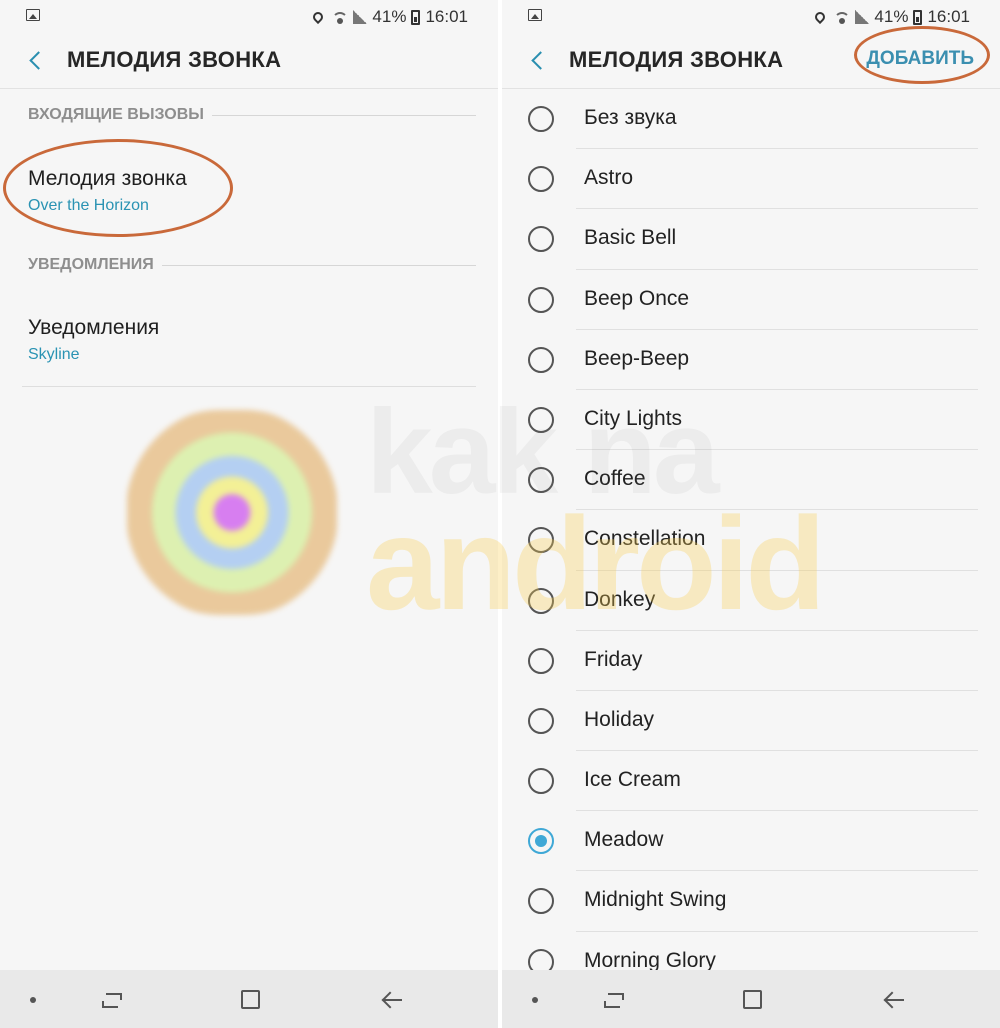 The height and width of the screenshot is (1028, 1000). What do you see at coordinates (630, 238) in the screenshot?
I see `ringtone-label: Basic Bell` at bounding box center [630, 238].